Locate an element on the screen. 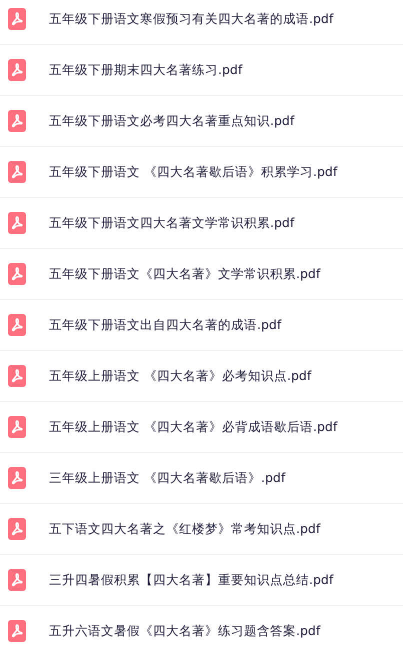 The height and width of the screenshot is (654, 403). file-name: 五年级下册期末四大名著练习.pdf is located at coordinates (145, 70).